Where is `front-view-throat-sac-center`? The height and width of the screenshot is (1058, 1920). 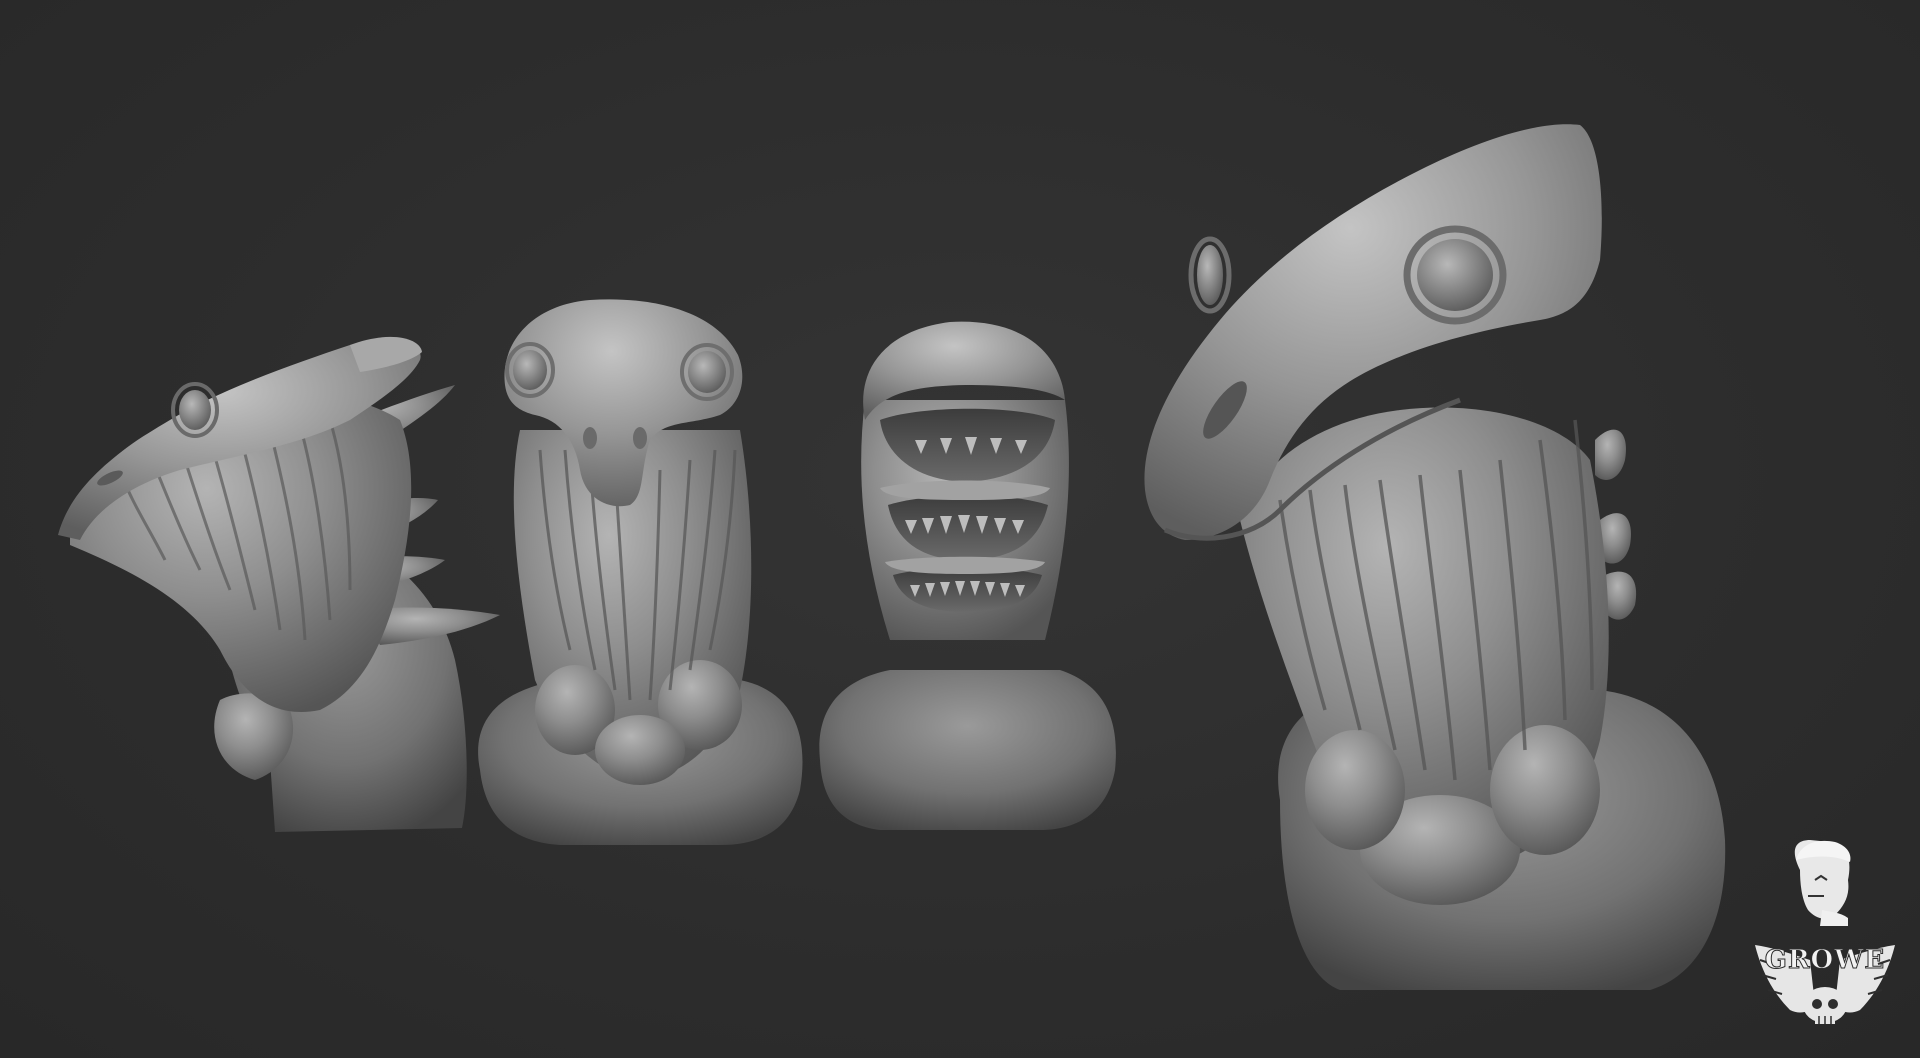
front-view-throat-sac-center is located at coordinates (640, 750).